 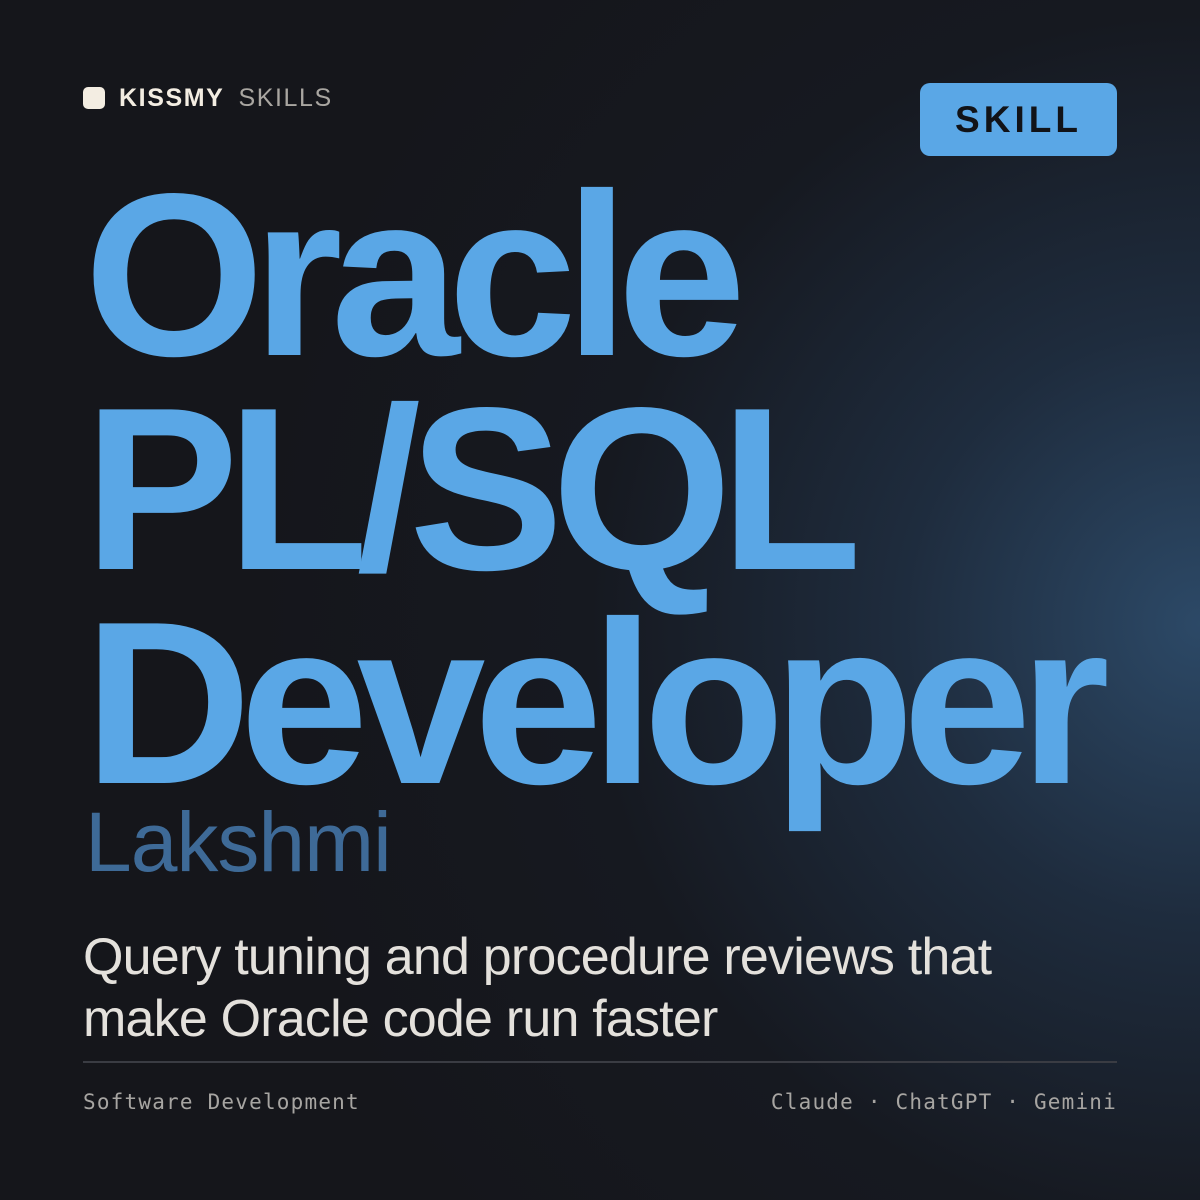 I want to click on brand-logo: KISSMY SKILLS, so click(x=208, y=98).